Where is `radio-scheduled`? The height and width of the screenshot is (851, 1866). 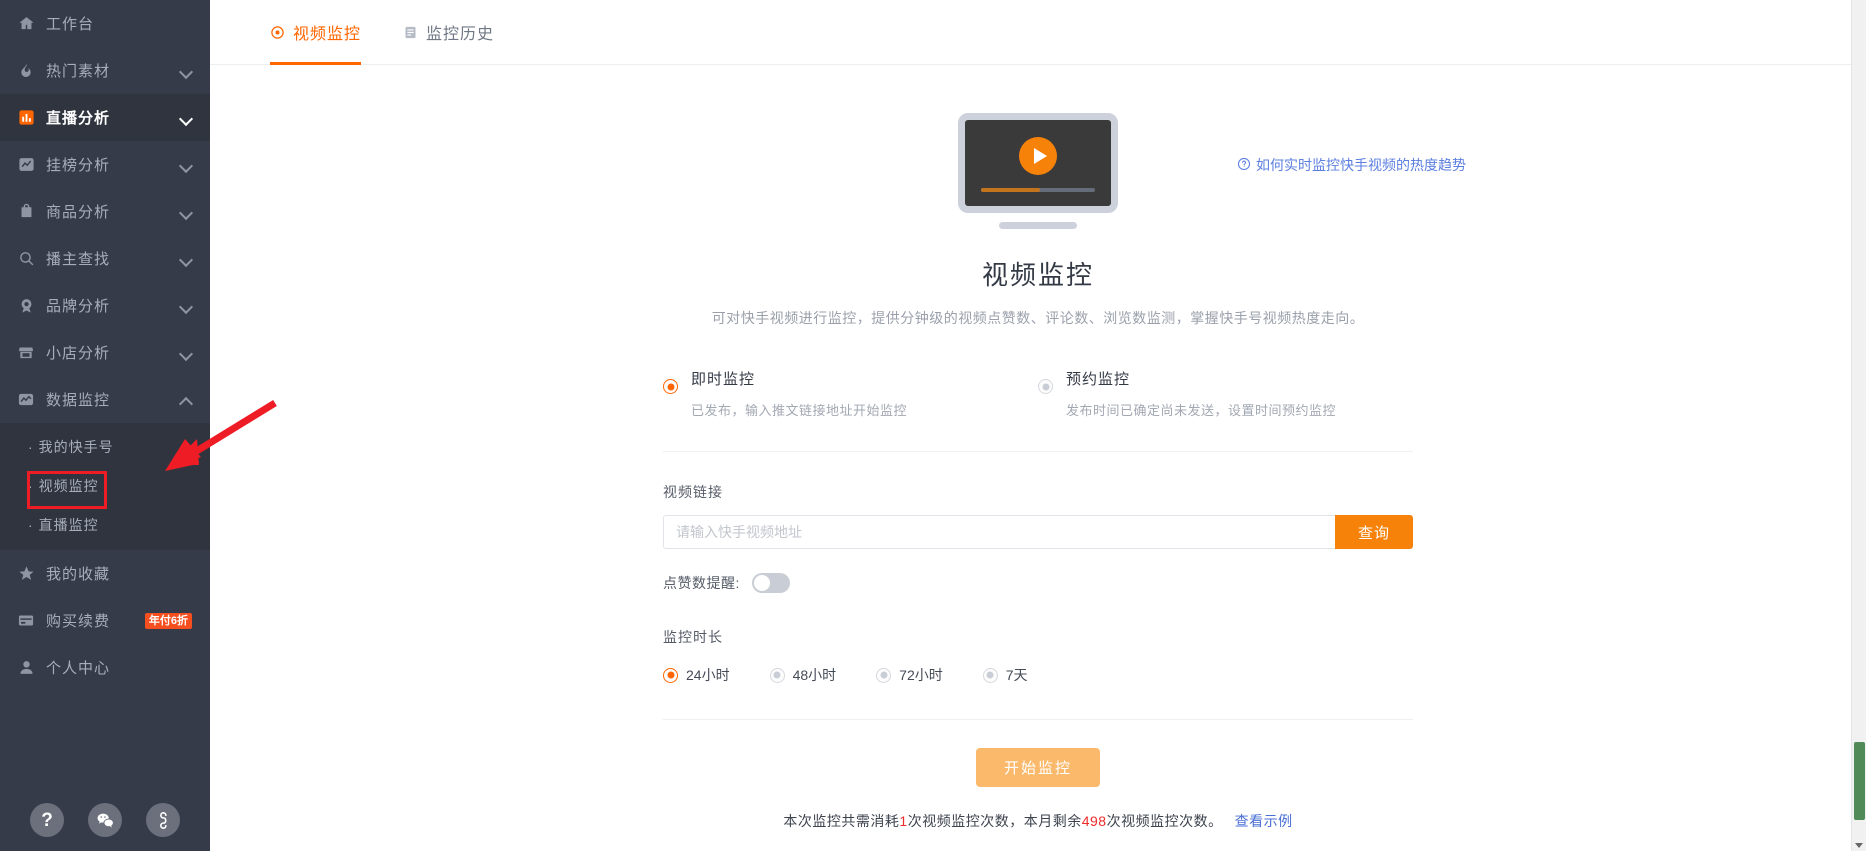 radio-scheduled is located at coordinates (1045, 386).